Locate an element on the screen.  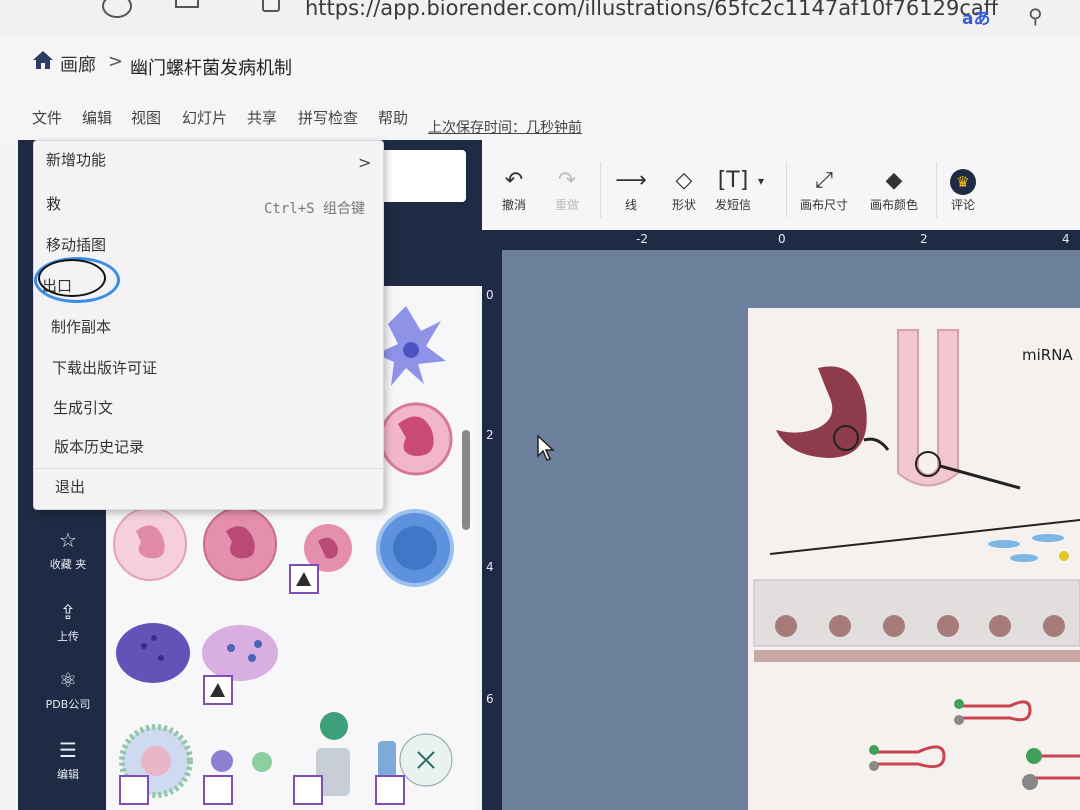
home-icon is located at coordinates (43, 60).